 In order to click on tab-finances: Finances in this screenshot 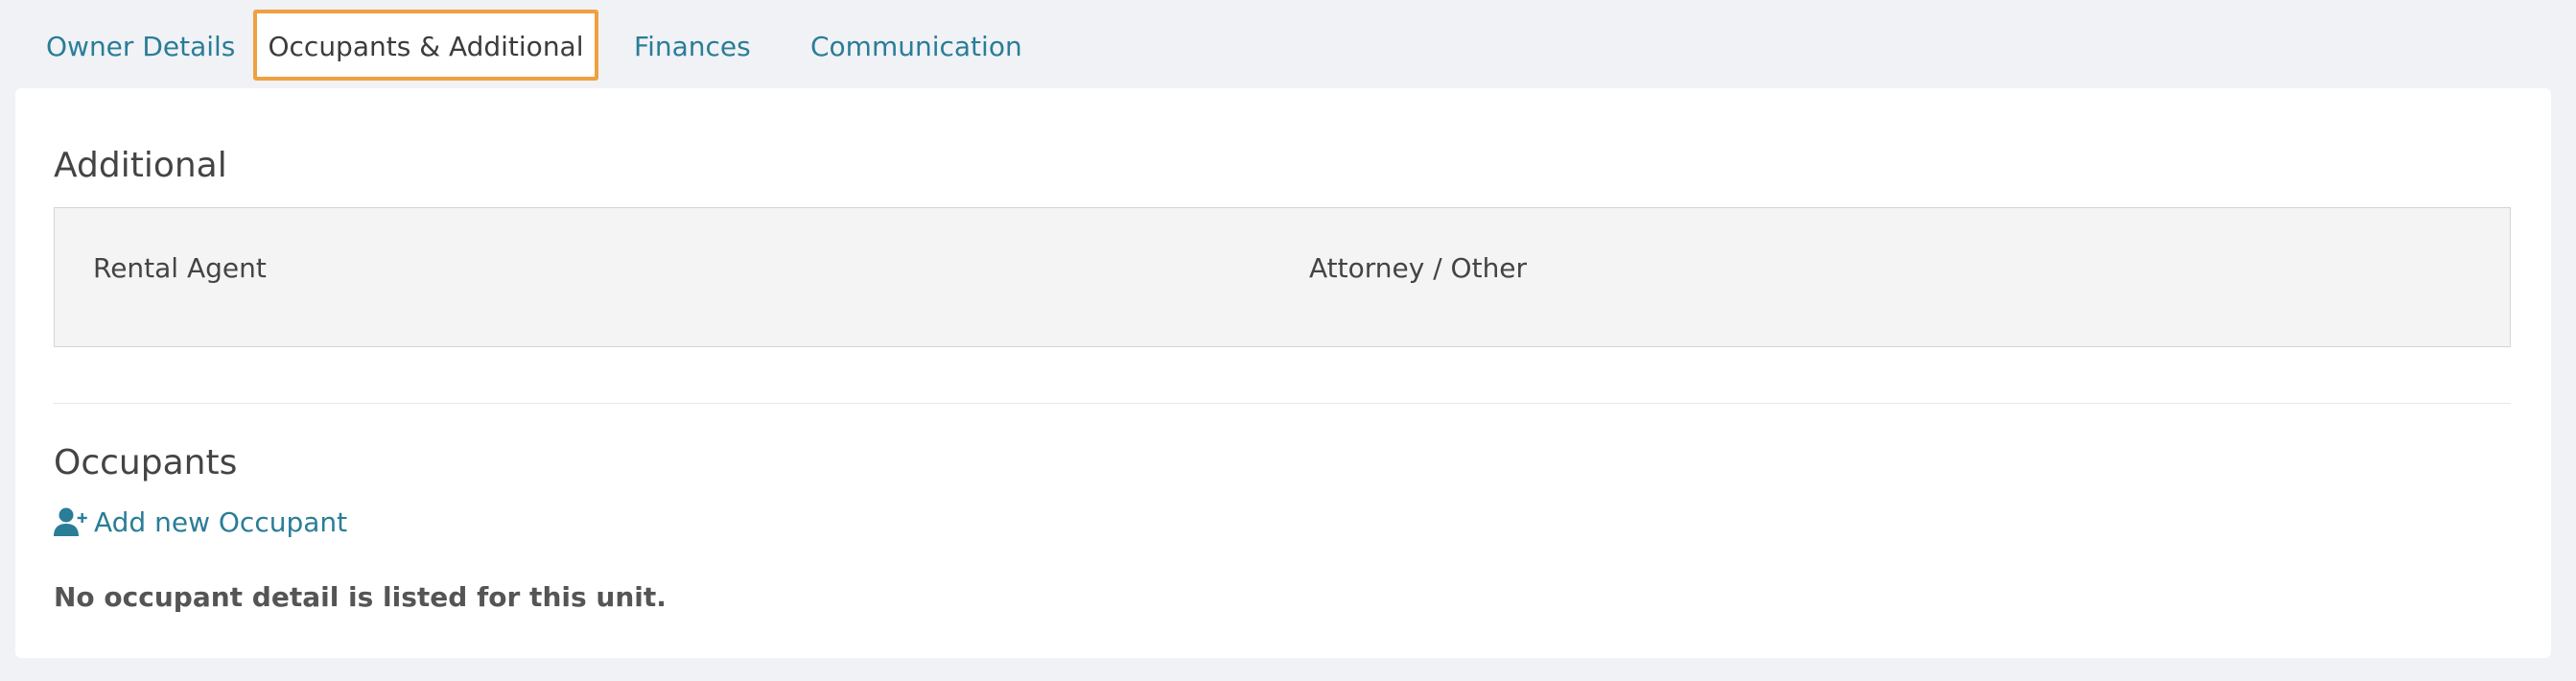, I will do `click(692, 46)`.